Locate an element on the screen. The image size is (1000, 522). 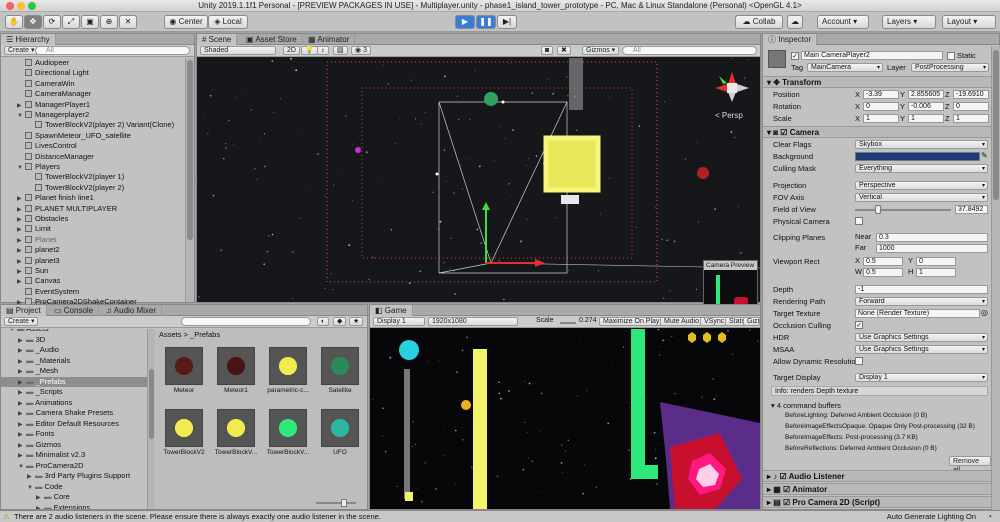
eyedropper-icon: ✎ is located at coordinates (984, 155).